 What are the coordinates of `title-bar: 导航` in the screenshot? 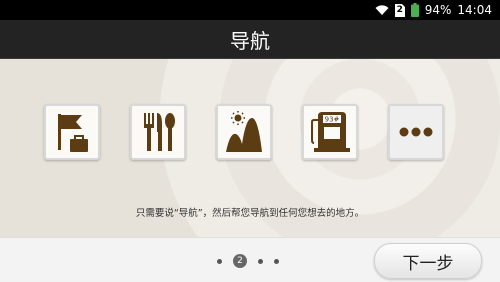 It's located at (250, 39).